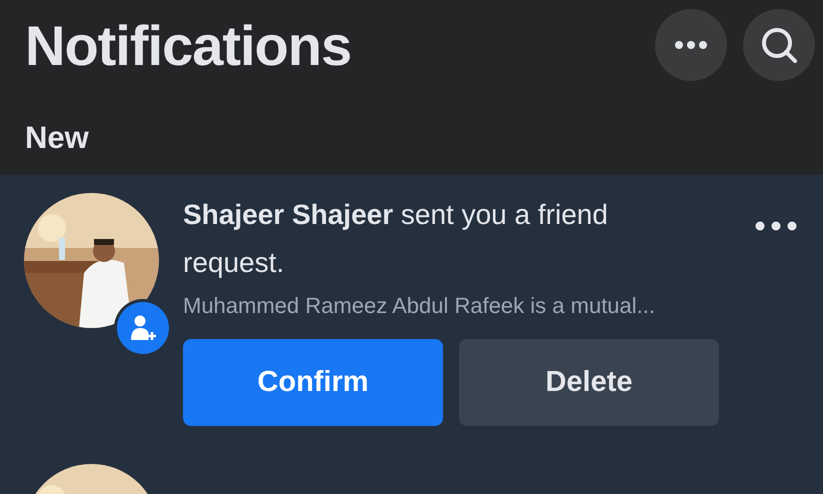 Image resolution: width=823 pixels, height=494 pixels. Describe the element at coordinates (776, 226) in the screenshot. I see `more-button` at that location.